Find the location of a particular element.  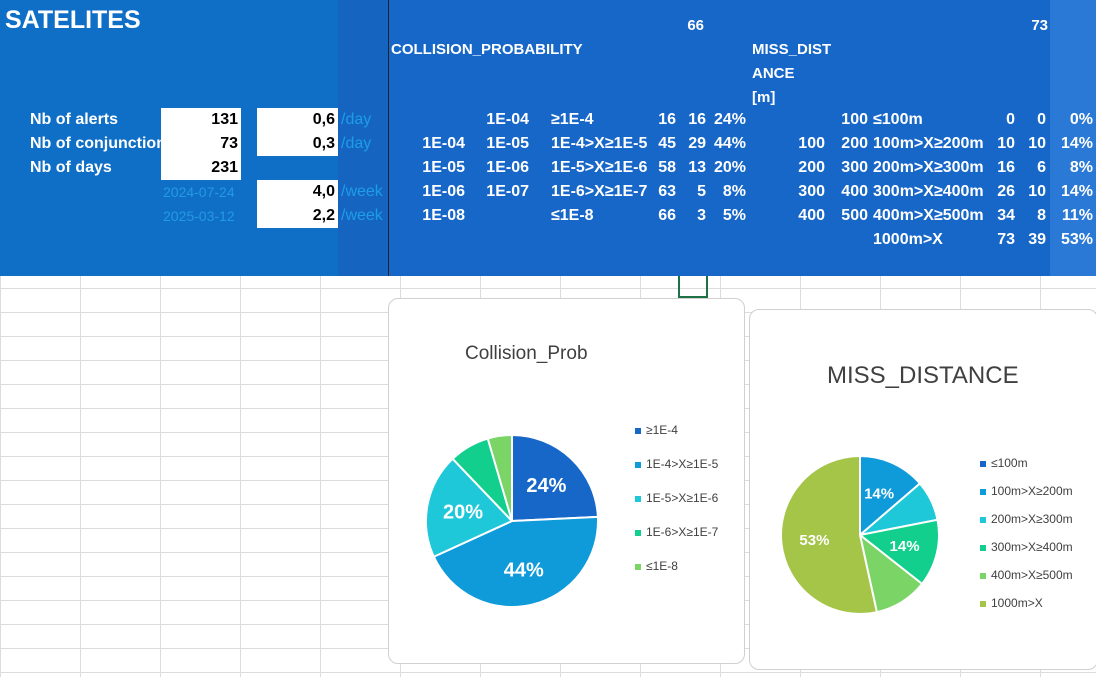

legend-item: ≤1E-8 is located at coordinates (656, 566).